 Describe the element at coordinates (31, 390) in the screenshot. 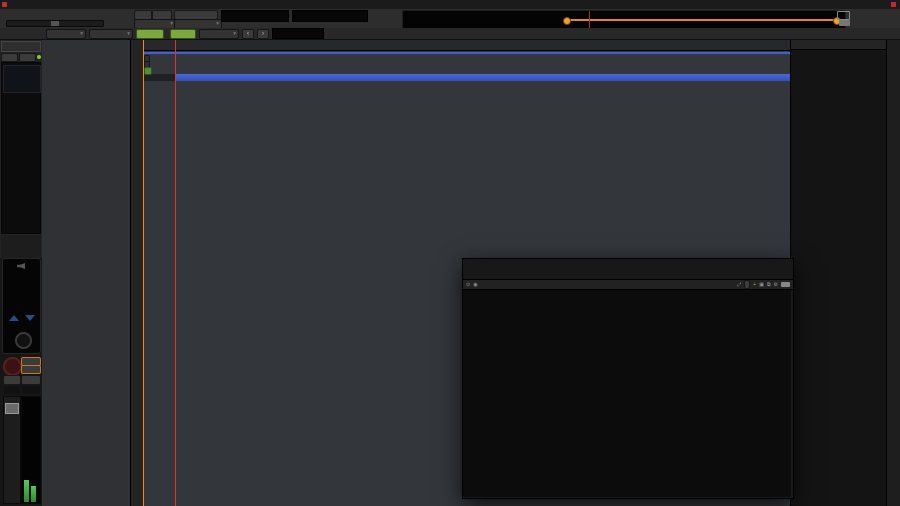

I see `peak-display` at that location.